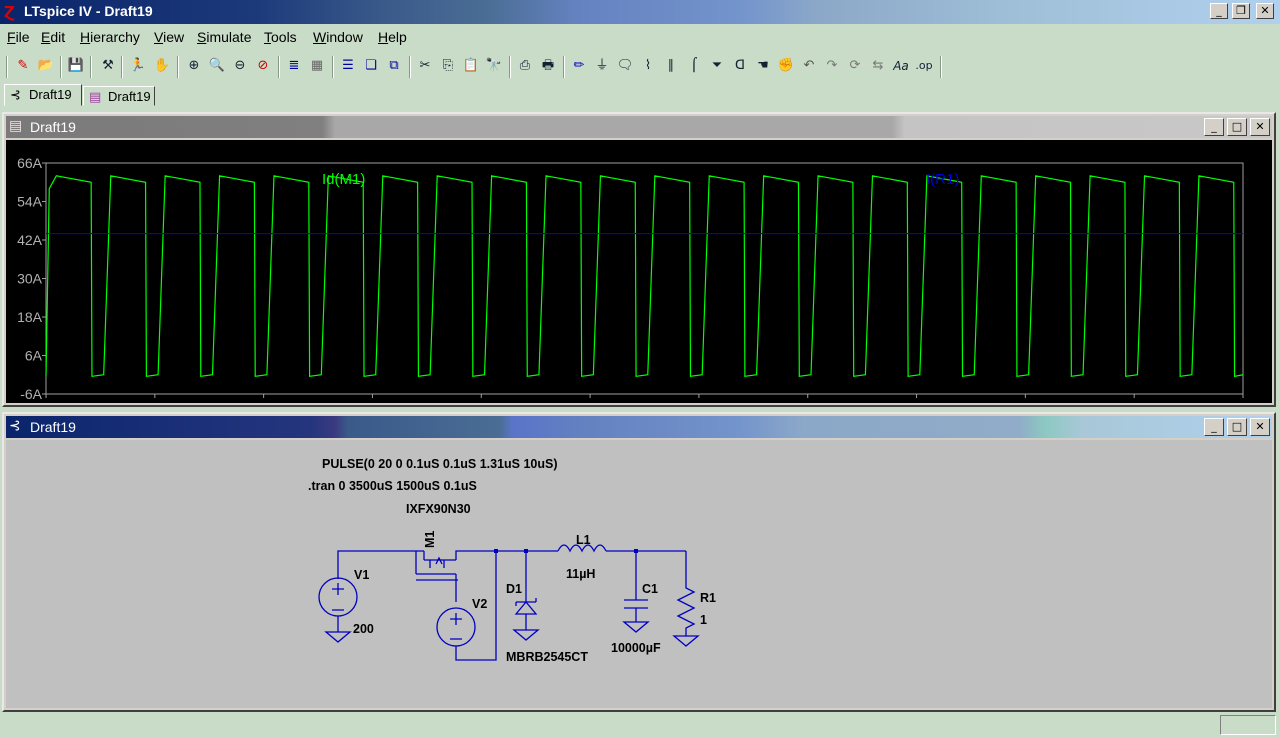 This screenshot has width=1280, height=738. Describe the element at coordinates (855, 66) in the screenshot. I see `rotate-icon: ⟳` at that location.